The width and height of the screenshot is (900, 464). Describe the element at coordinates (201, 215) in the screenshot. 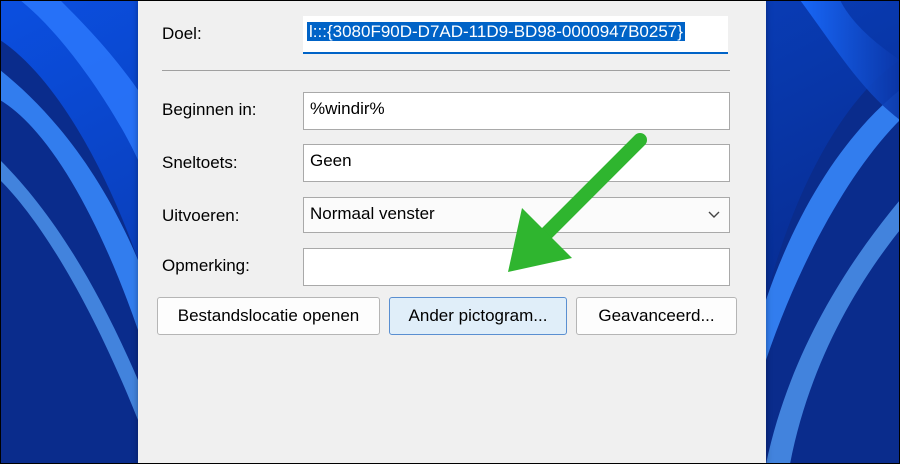

I see `run-label: Uitvoeren:` at that location.